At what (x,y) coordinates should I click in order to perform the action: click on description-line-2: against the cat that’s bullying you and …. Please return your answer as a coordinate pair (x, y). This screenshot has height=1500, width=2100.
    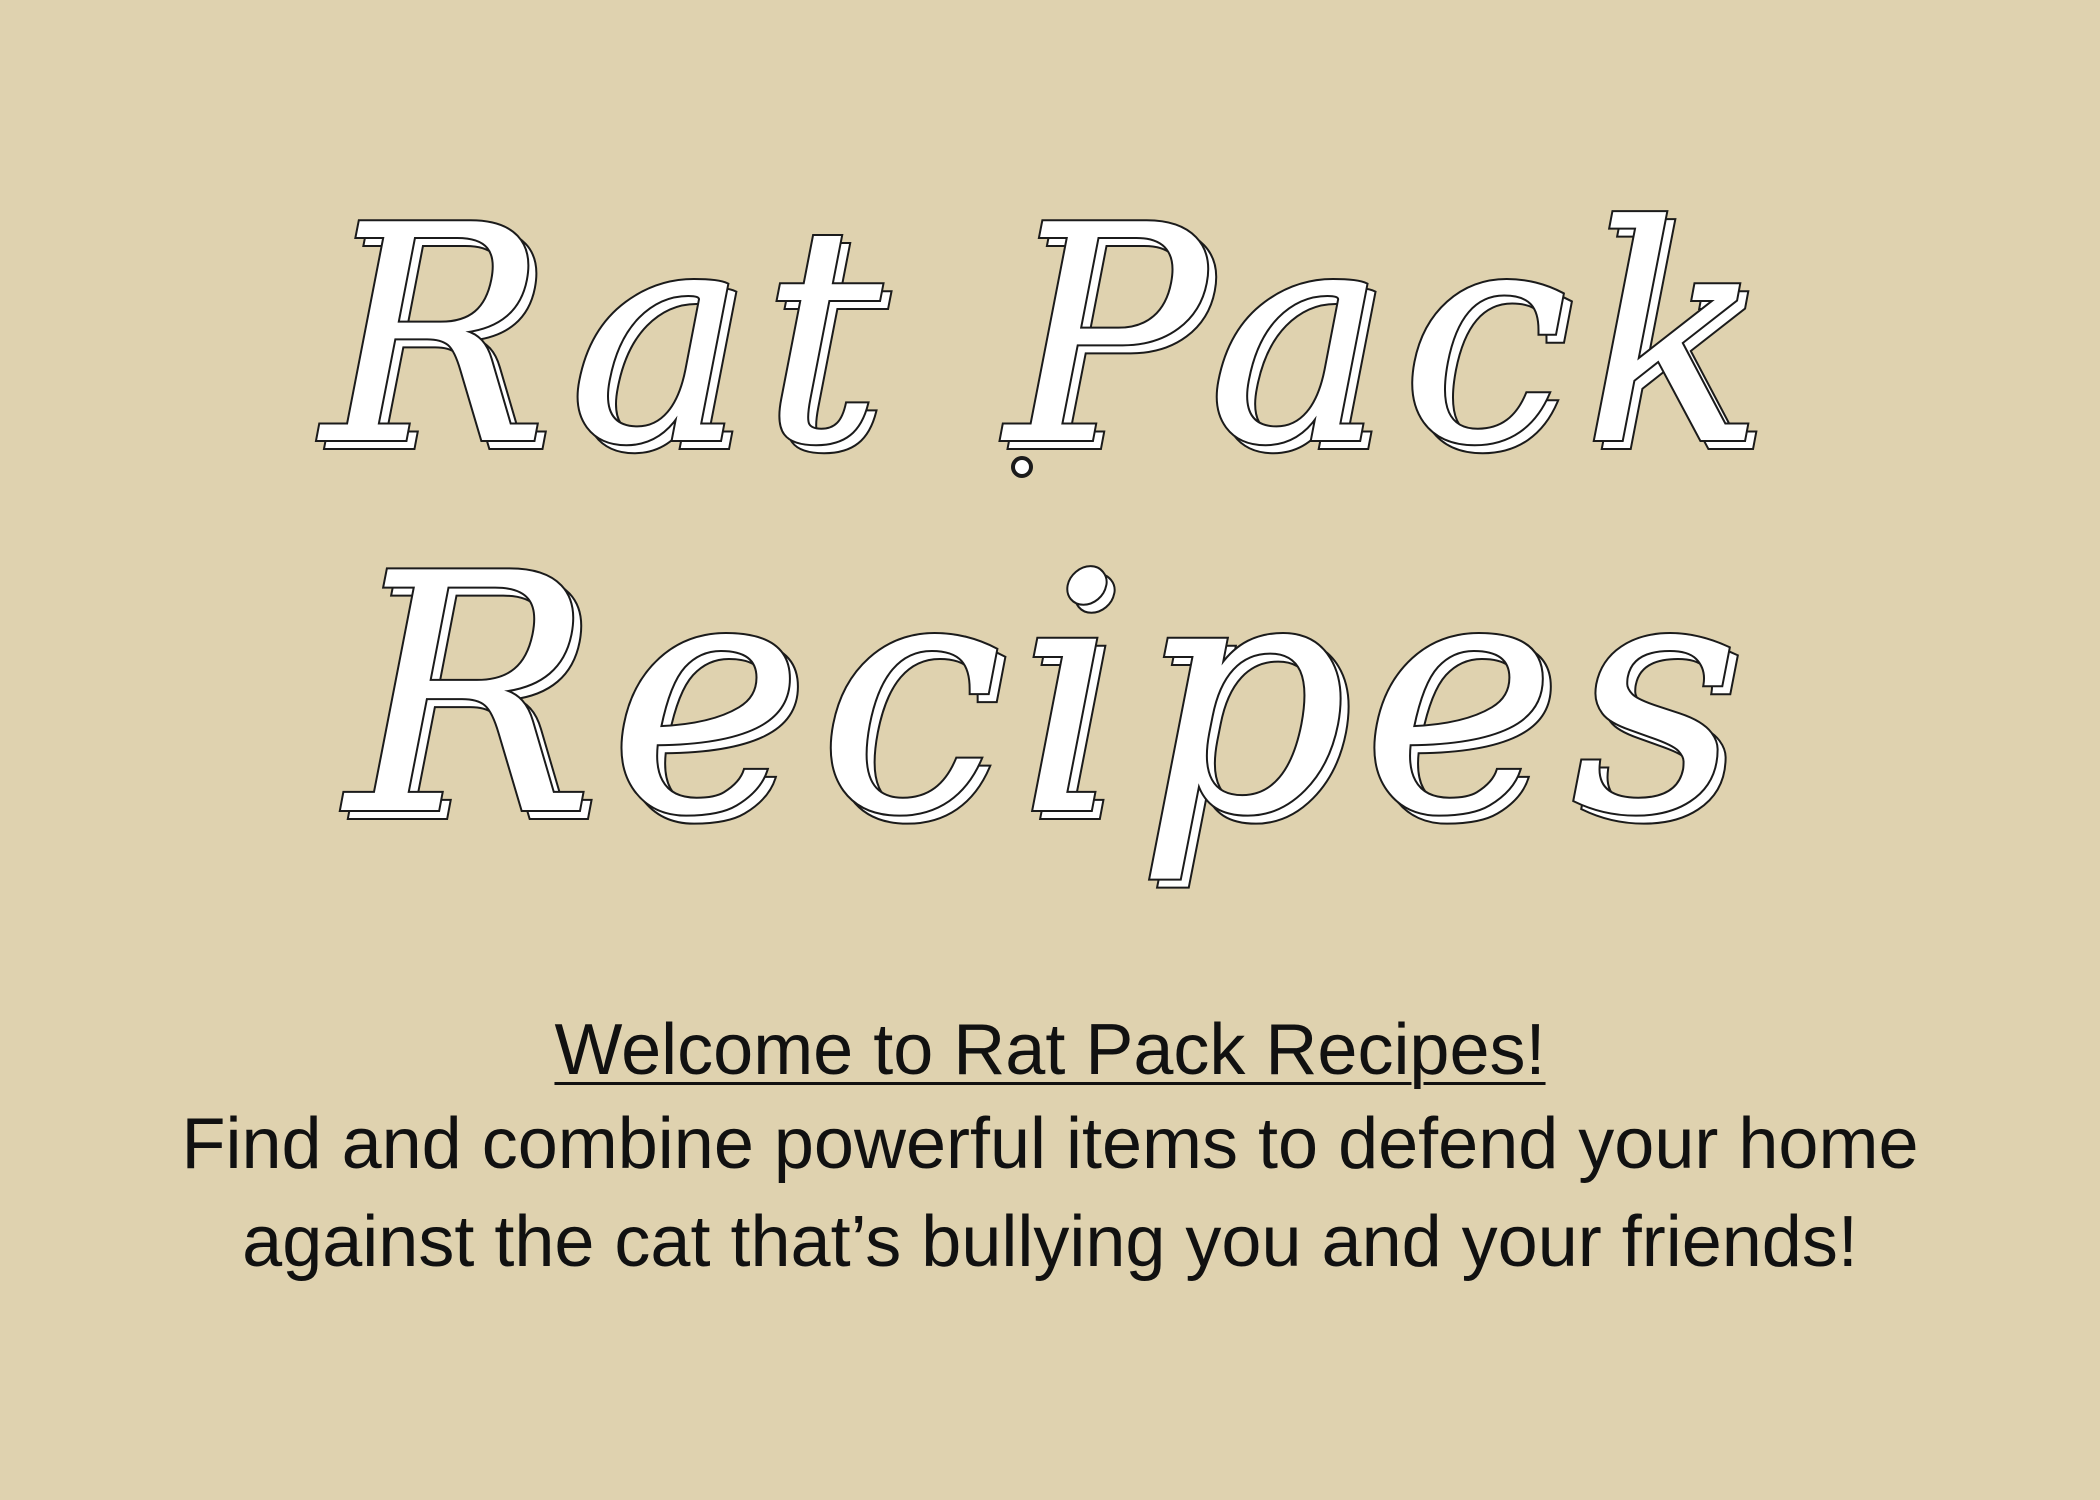
    Looking at the image, I should click on (1050, 1242).